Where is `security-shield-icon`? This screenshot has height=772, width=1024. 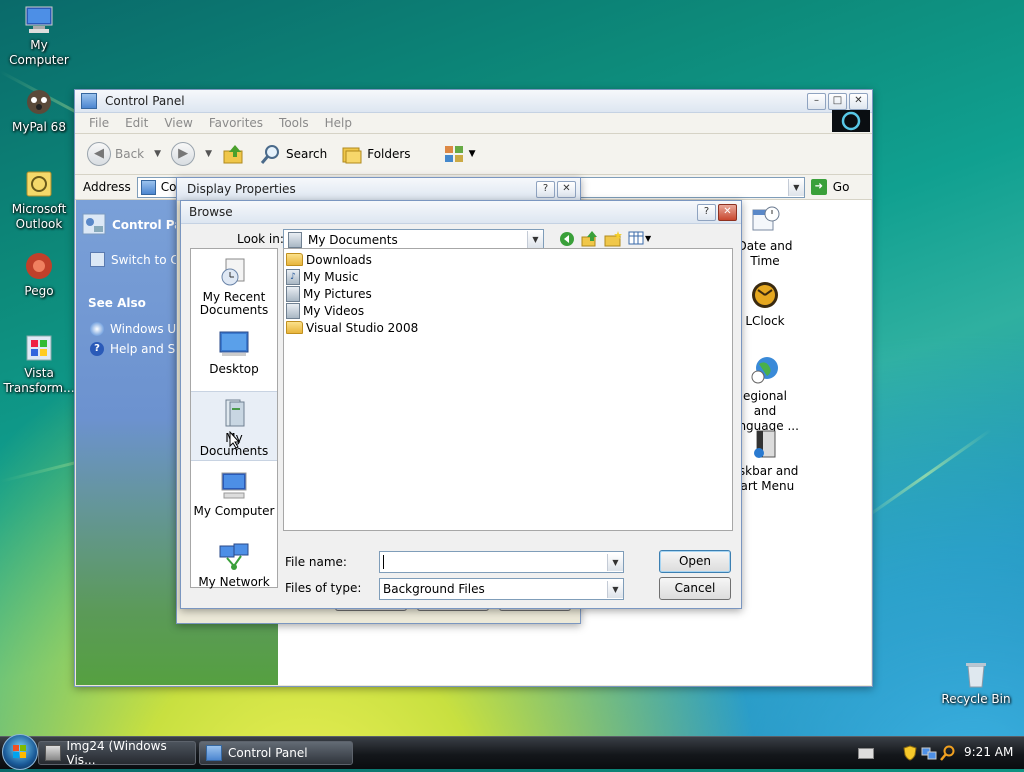 security-shield-icon is located at coordinates (910, 754).